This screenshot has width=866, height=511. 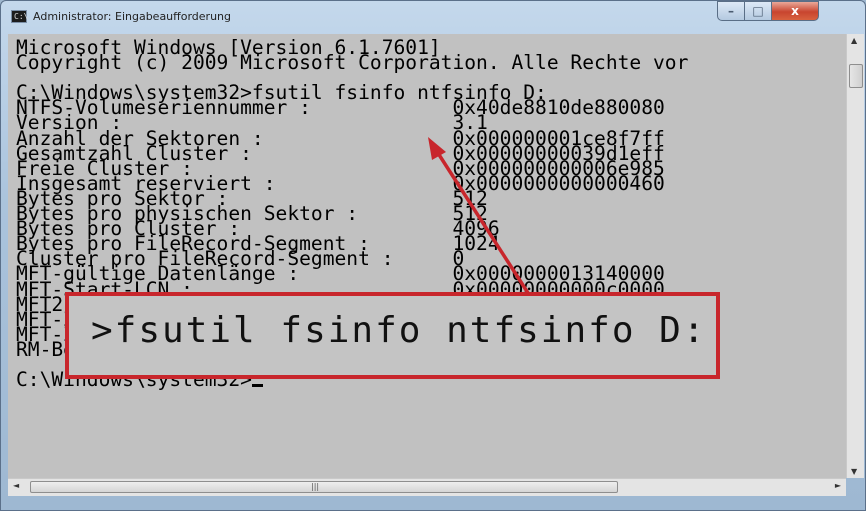 What do you see at coordinates (854, 40) in the screenshot?
I see `scroll-up-icon: ▲` at bounding box center [854, 40].